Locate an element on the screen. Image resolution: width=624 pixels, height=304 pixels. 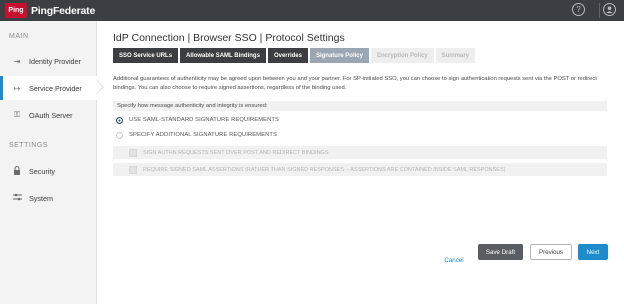
sidebar-item-identity-provider: ⇥ Identity Provider is located at coordinates (48, 61).